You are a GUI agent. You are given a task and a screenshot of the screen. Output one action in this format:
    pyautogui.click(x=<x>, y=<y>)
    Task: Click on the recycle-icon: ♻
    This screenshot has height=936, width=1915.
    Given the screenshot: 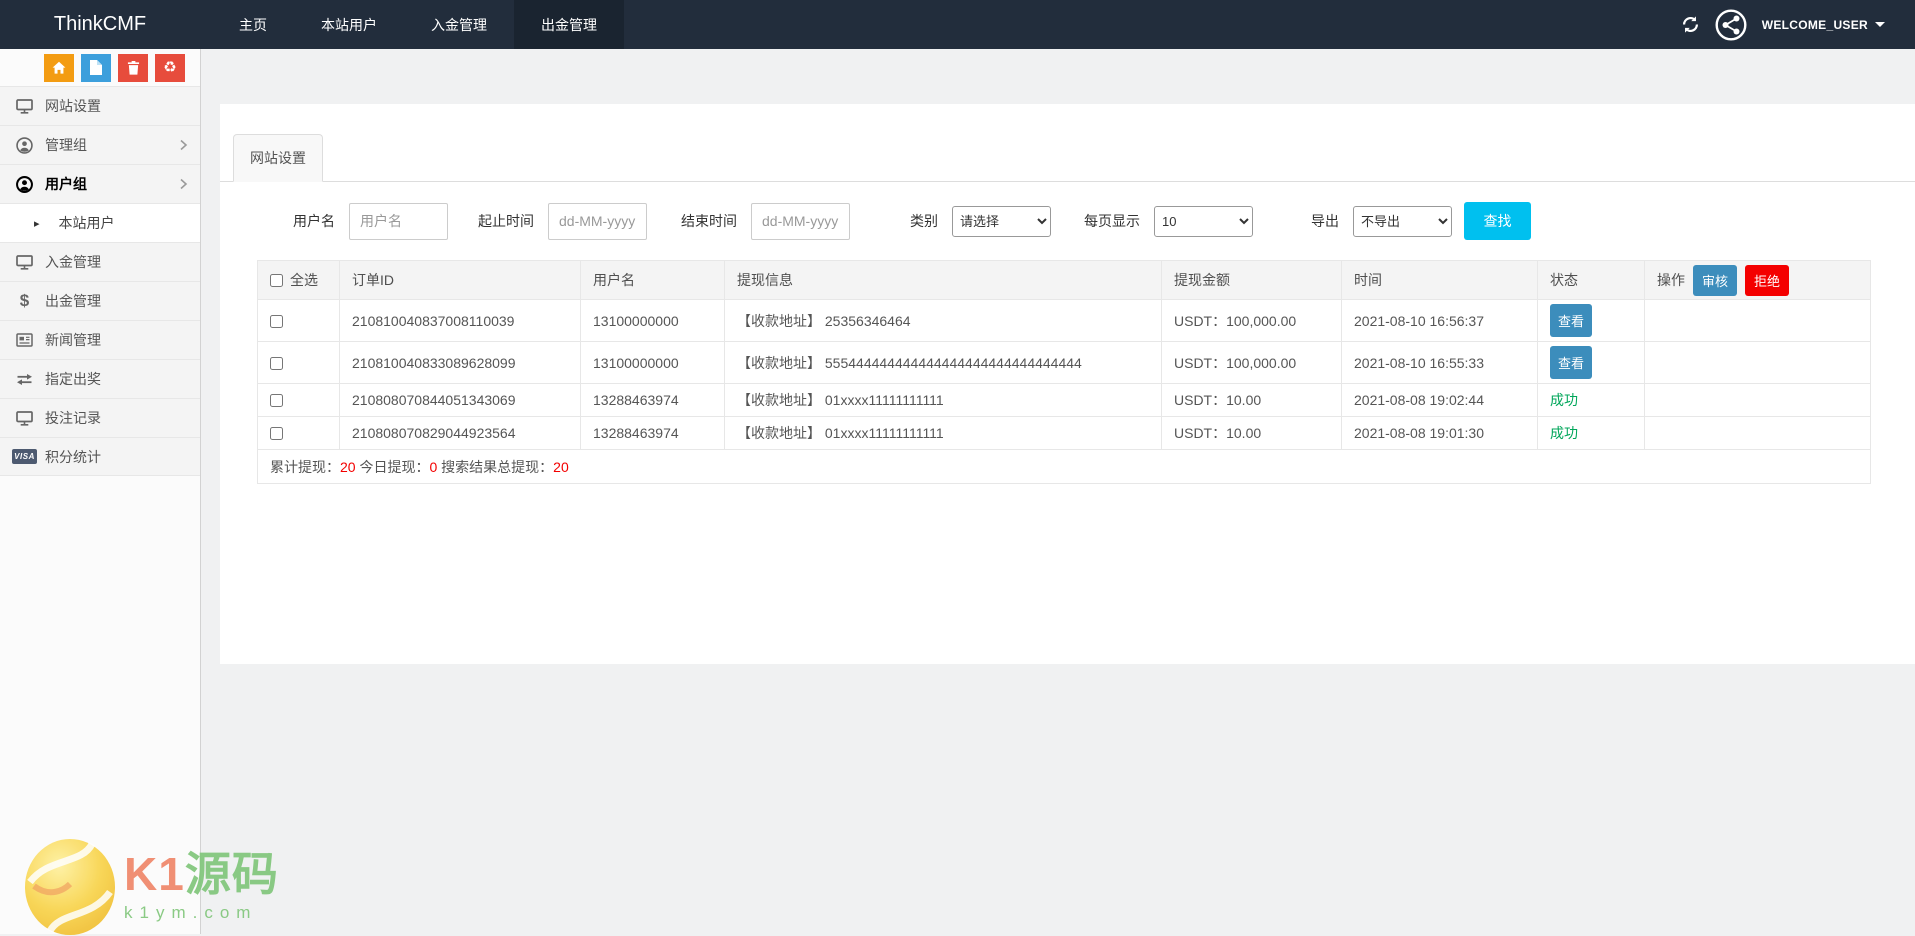 What is the action you would take?
    pyautogui.click(x=170, y=67)
    